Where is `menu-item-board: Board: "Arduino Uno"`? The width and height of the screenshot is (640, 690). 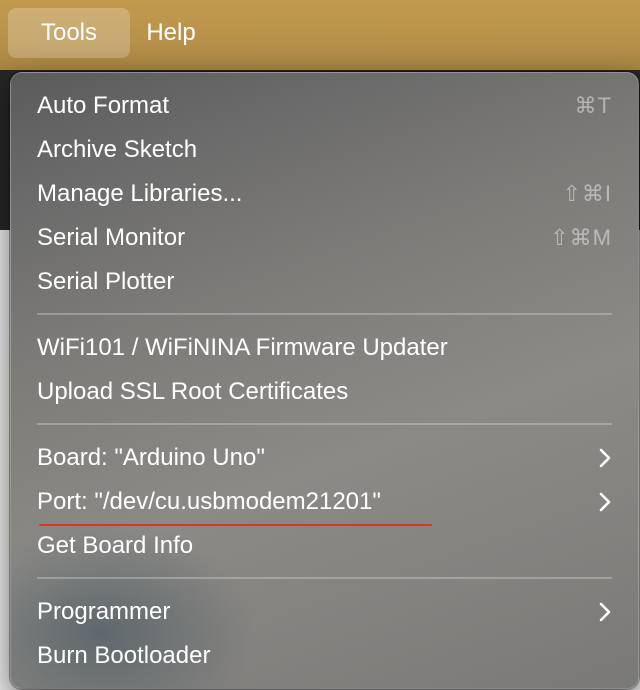
menu-item-board: Board: "Arduino Uno" is located at coordinates (324, 458).